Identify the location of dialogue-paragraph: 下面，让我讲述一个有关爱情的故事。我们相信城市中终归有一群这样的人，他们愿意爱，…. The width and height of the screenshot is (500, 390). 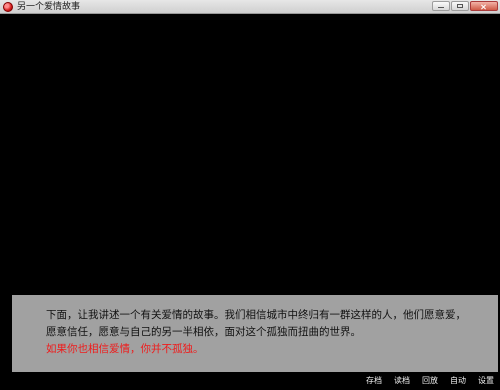
(256, 323).